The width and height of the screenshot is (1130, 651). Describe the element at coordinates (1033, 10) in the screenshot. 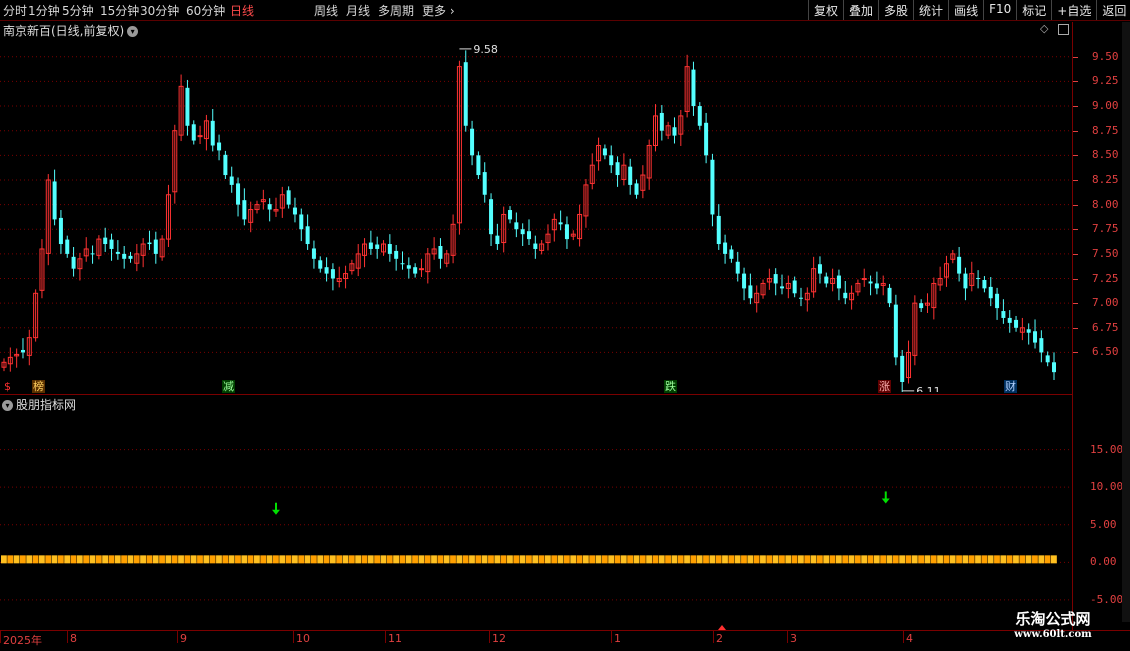

I see `toolbar-button-6: 标记` at that location.